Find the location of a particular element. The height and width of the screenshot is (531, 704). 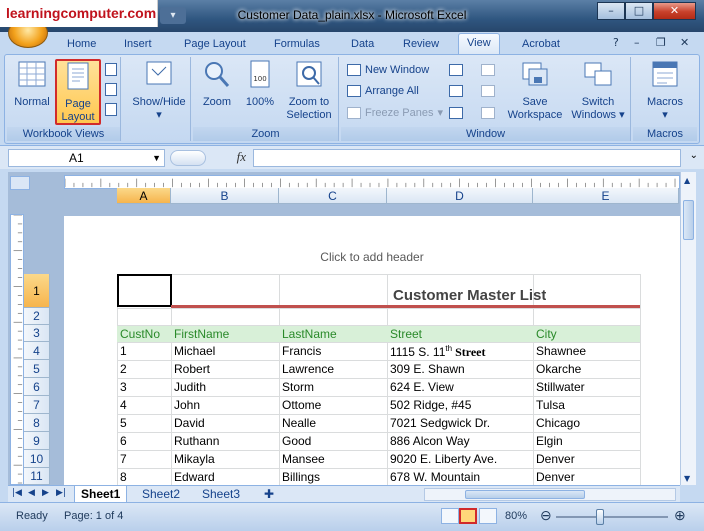

tab-acrobat: Acrobat is located at coordinates (541, 44).